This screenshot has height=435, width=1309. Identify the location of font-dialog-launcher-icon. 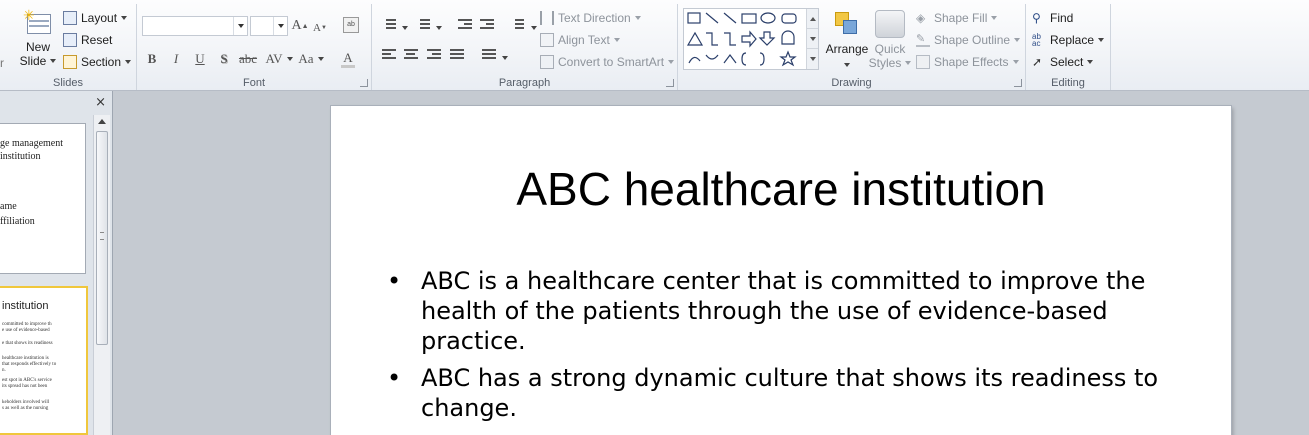
(364, 83).